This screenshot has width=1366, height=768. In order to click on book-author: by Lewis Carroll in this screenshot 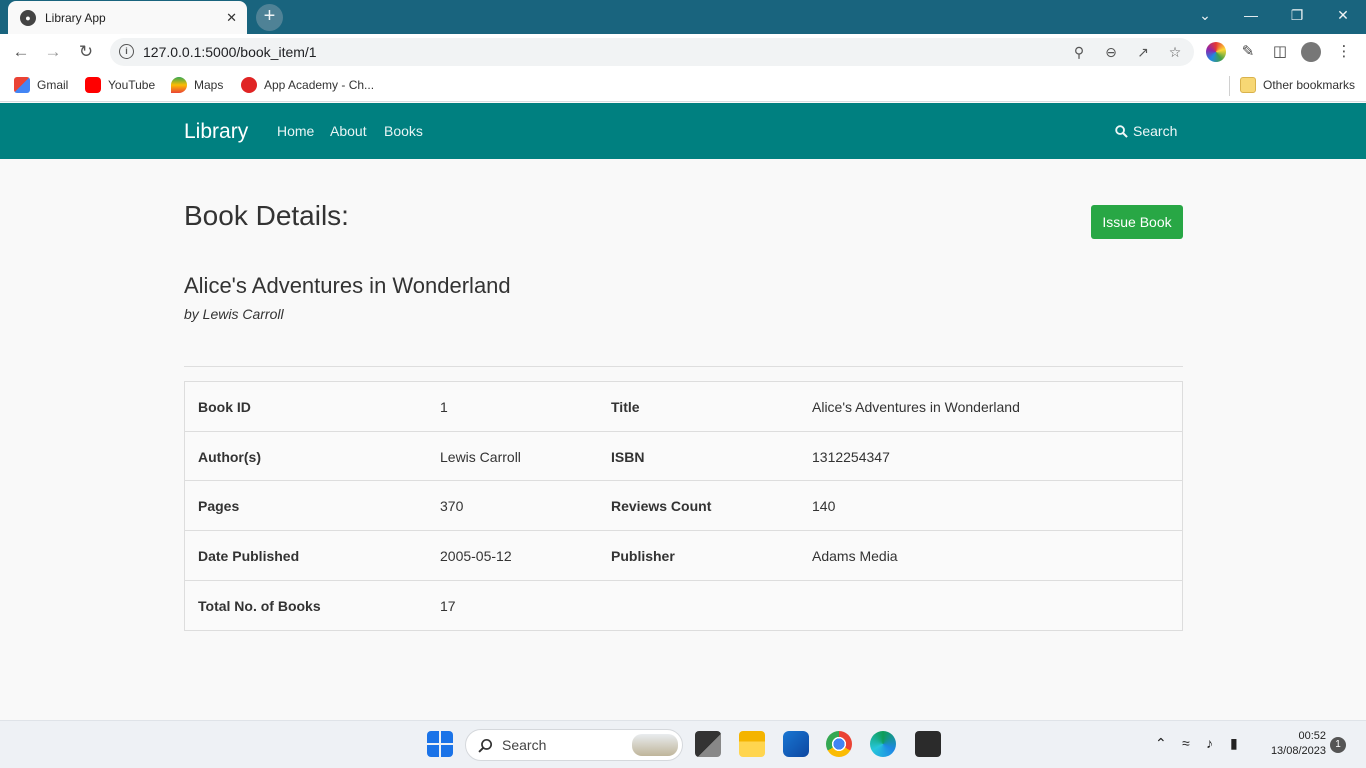, I will do `click(234, 314)`.